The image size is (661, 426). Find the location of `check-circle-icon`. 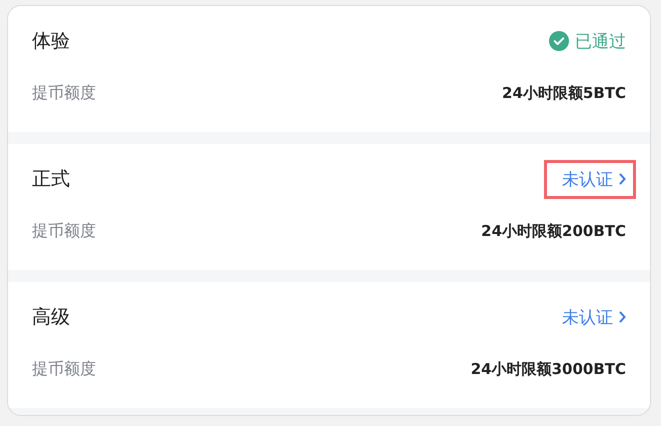

check-circle-icon is located at coordinates (559, 41).